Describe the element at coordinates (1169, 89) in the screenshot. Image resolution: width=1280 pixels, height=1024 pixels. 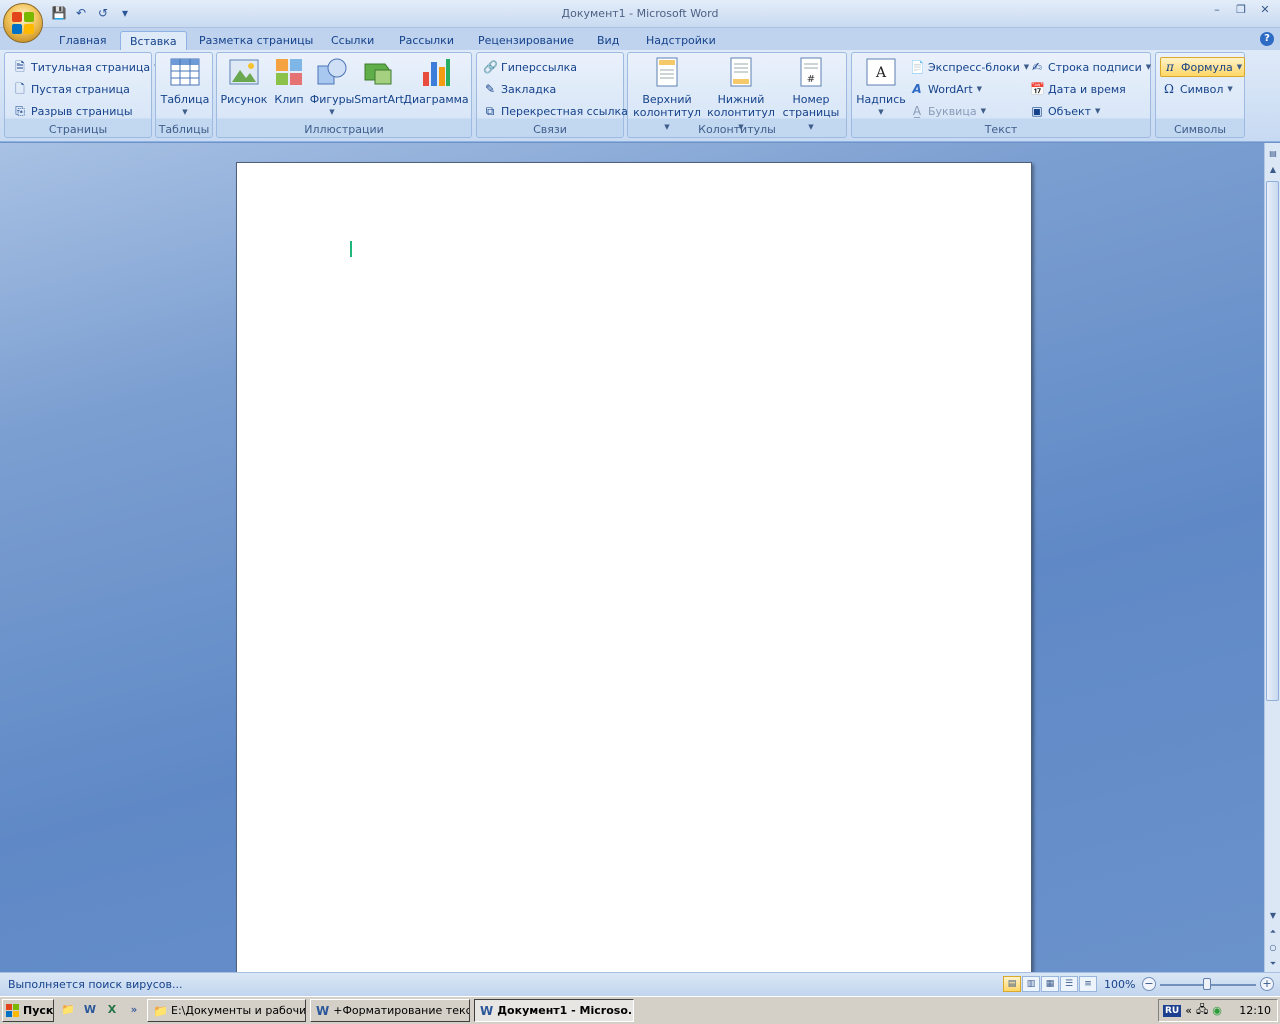
I see `omega-icon: Ω` at that location.